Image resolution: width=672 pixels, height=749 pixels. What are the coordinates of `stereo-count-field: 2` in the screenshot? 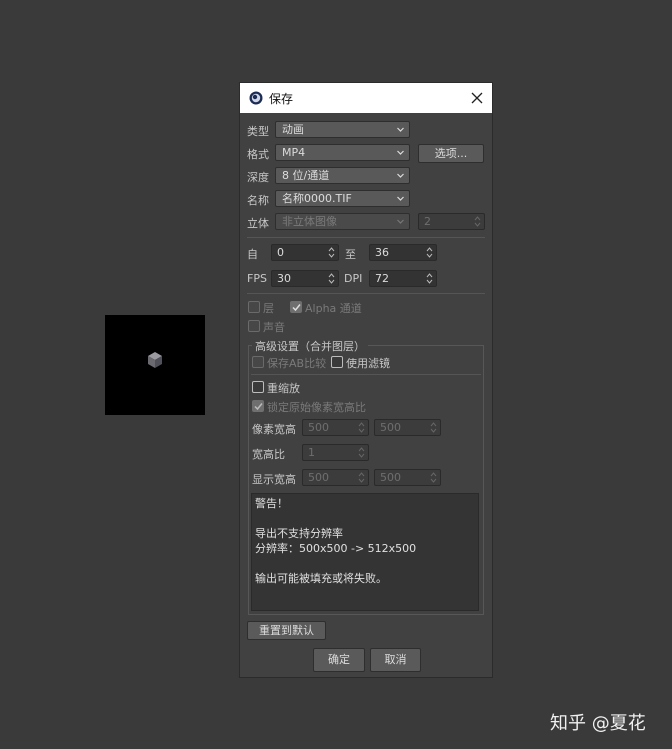 It's located at (451, 221).